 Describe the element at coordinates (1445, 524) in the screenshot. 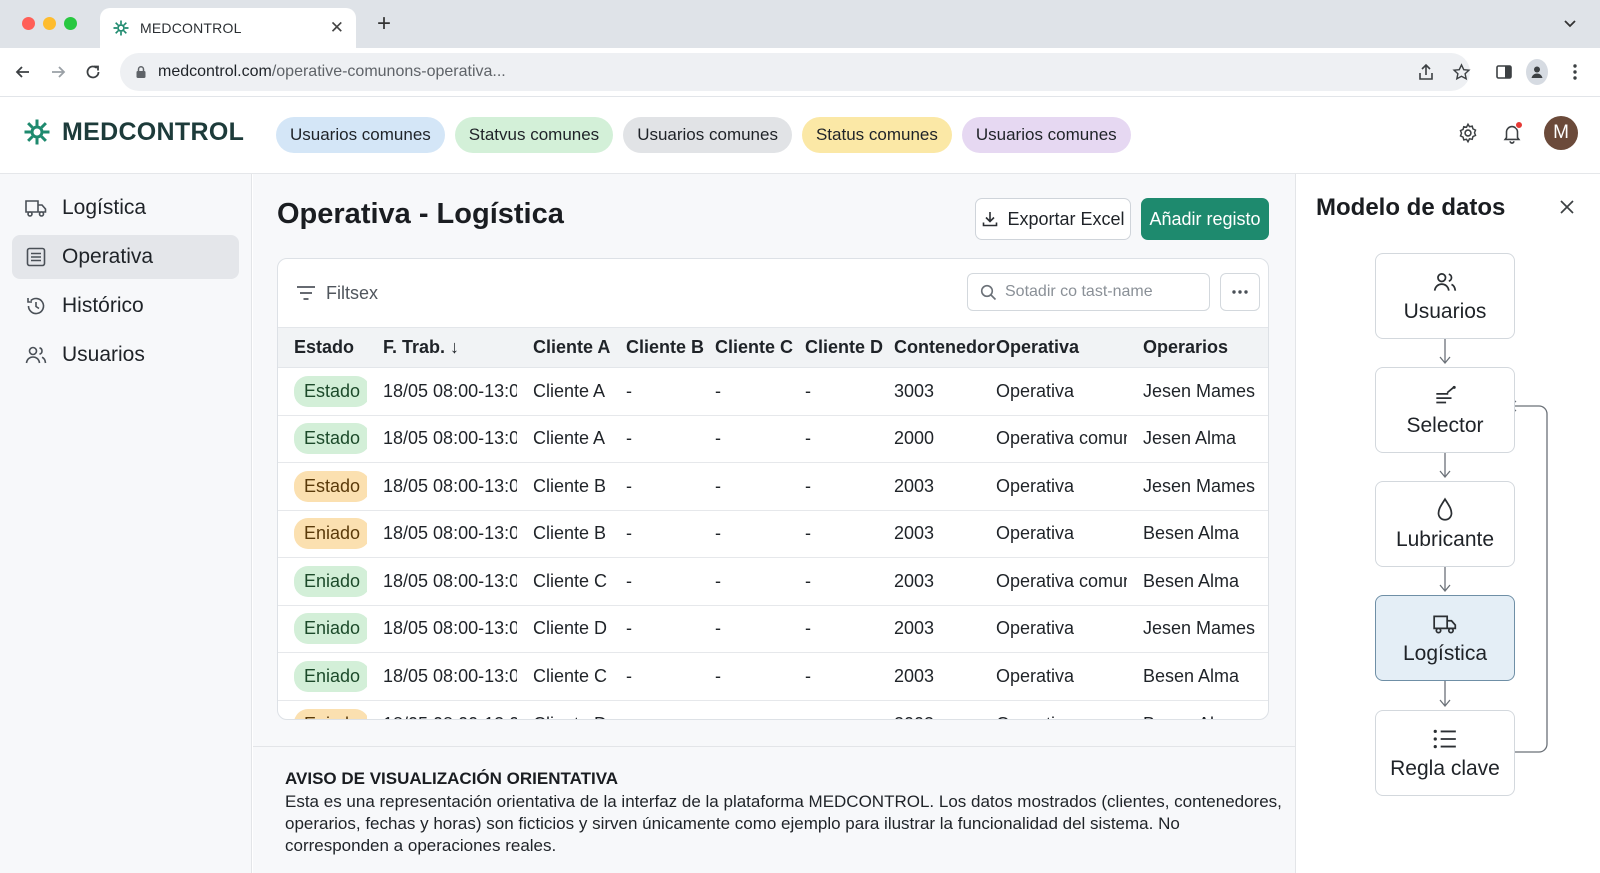

I see `node-lubricante: Lubricante` at that location.